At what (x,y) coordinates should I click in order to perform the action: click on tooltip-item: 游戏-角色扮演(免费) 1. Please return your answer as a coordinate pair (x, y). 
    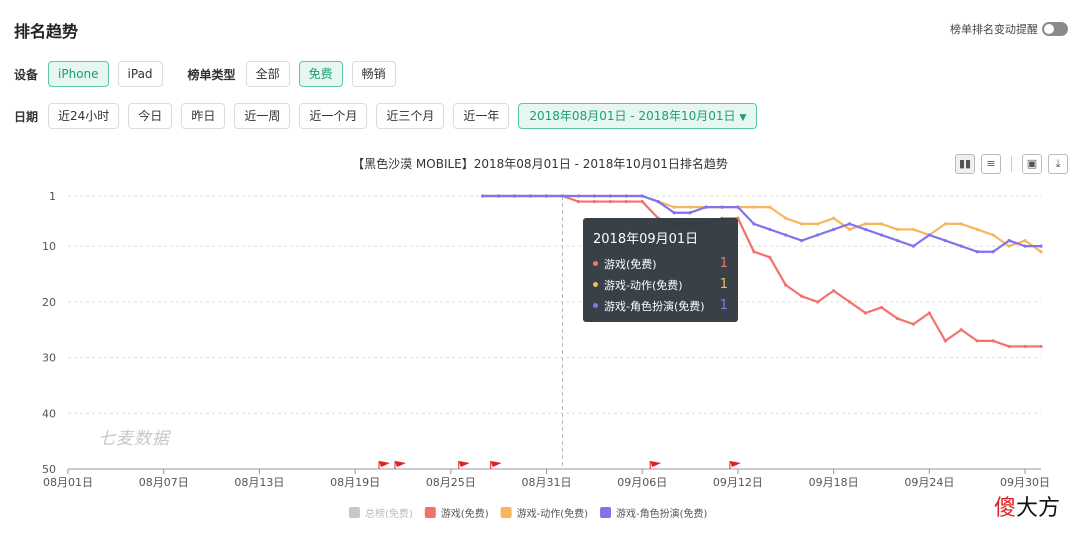
    Looking at the image, I should click on (660, 305).